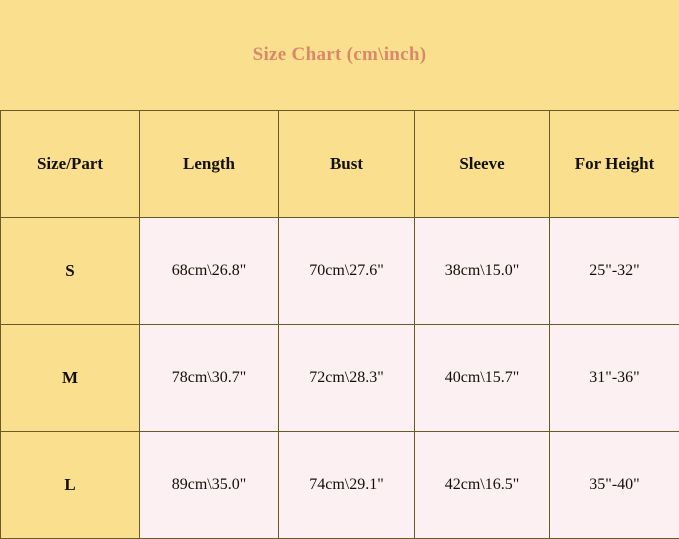  I want to click on cell-length-m: 78cm\30.7", so click(209, 378).